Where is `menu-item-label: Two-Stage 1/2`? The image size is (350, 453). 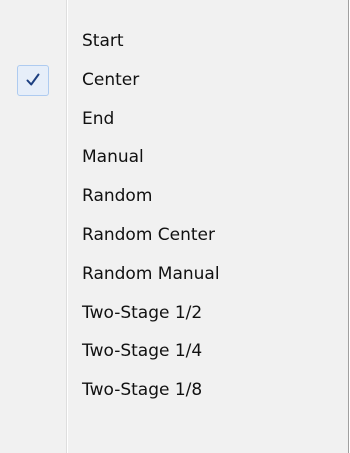
menu-item-label: Two-Stage 1/2 is located at coordinates (142, 312).